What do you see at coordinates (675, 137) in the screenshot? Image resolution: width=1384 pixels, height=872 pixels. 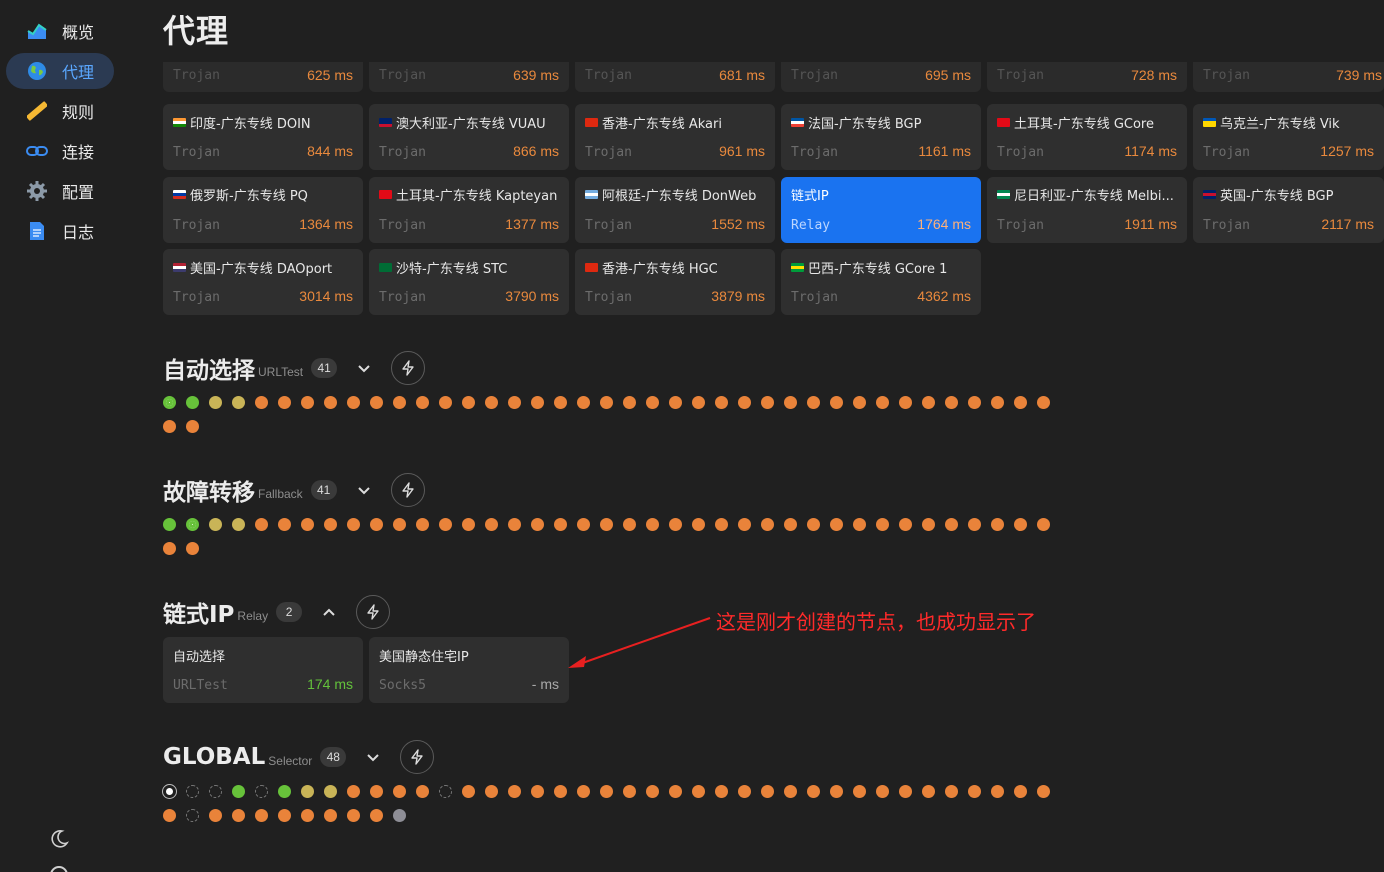 I see `proxy-card: 香港-广东专线 Akari Trojan 961 ms` at bounding box center [675, 137].